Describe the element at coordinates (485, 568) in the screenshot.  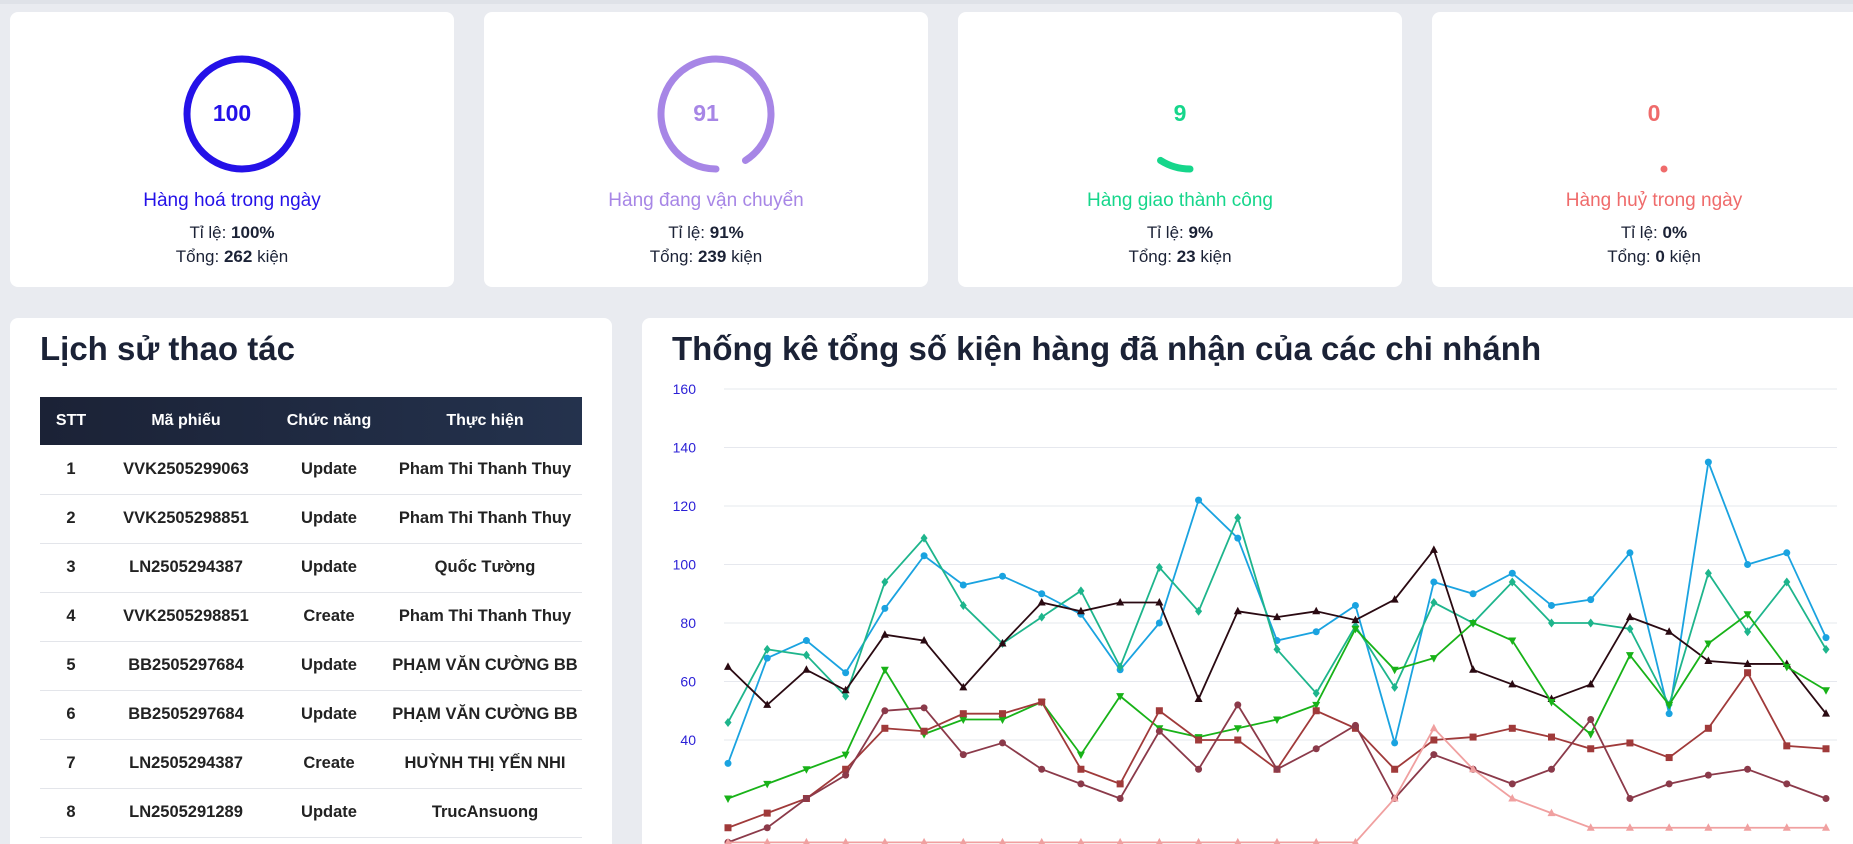
I see `performed-by: Quốc Tường` at that location.